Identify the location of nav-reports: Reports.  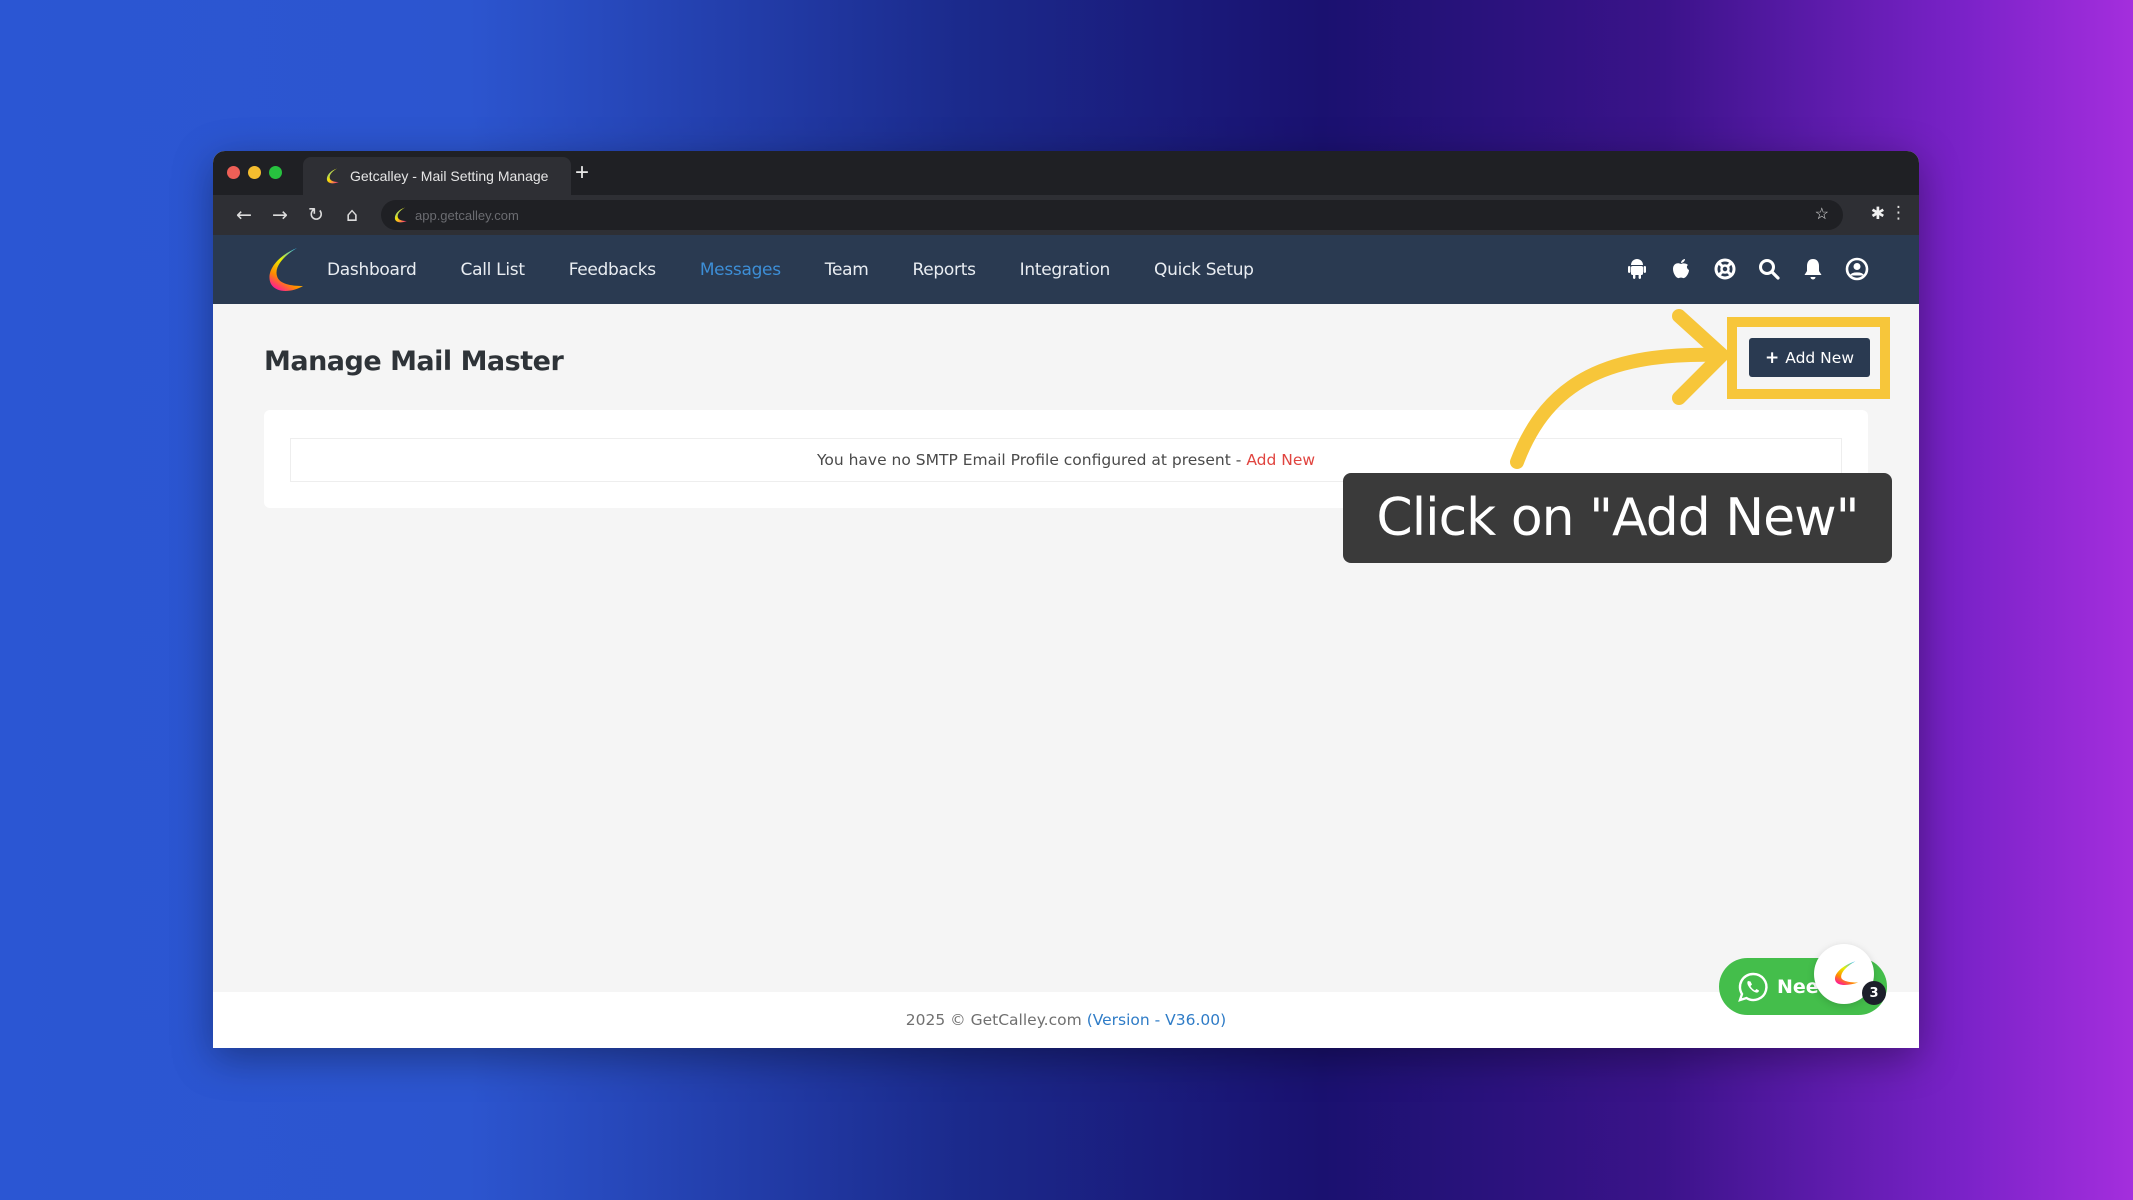
(944, 270).